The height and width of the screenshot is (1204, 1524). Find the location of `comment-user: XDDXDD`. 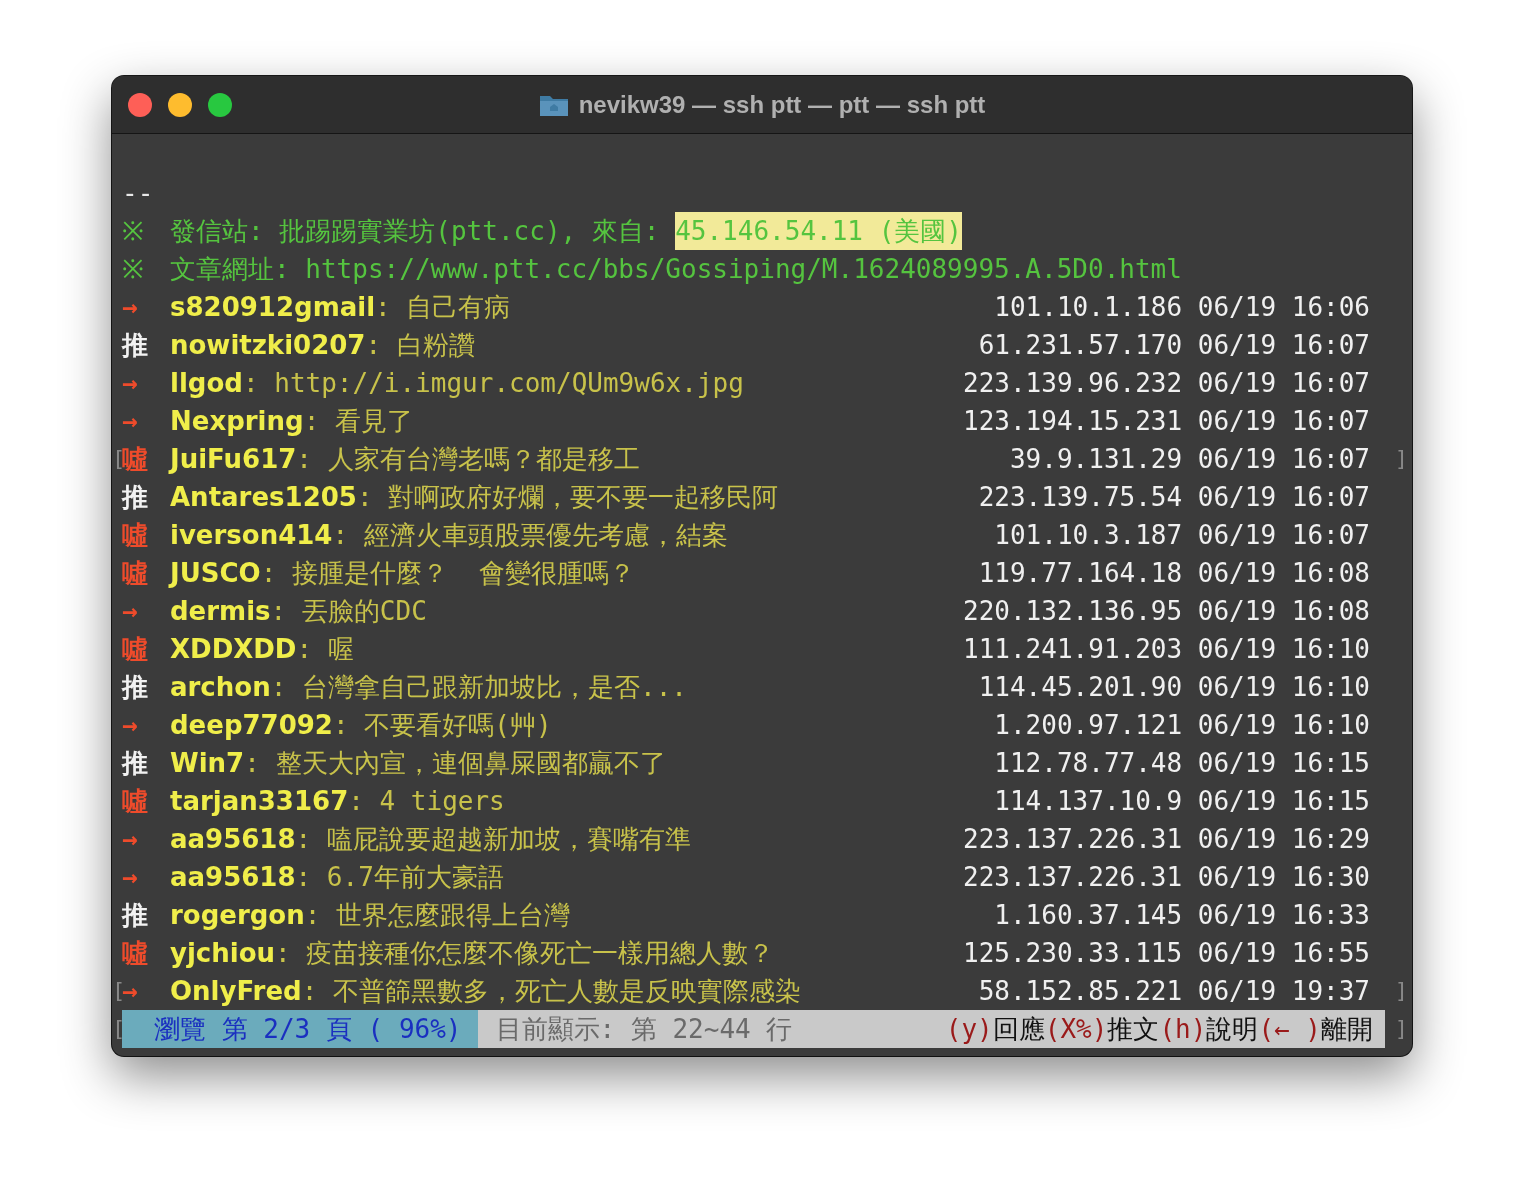

comment-user: XDDXDD is located at coordinates (233, 649).